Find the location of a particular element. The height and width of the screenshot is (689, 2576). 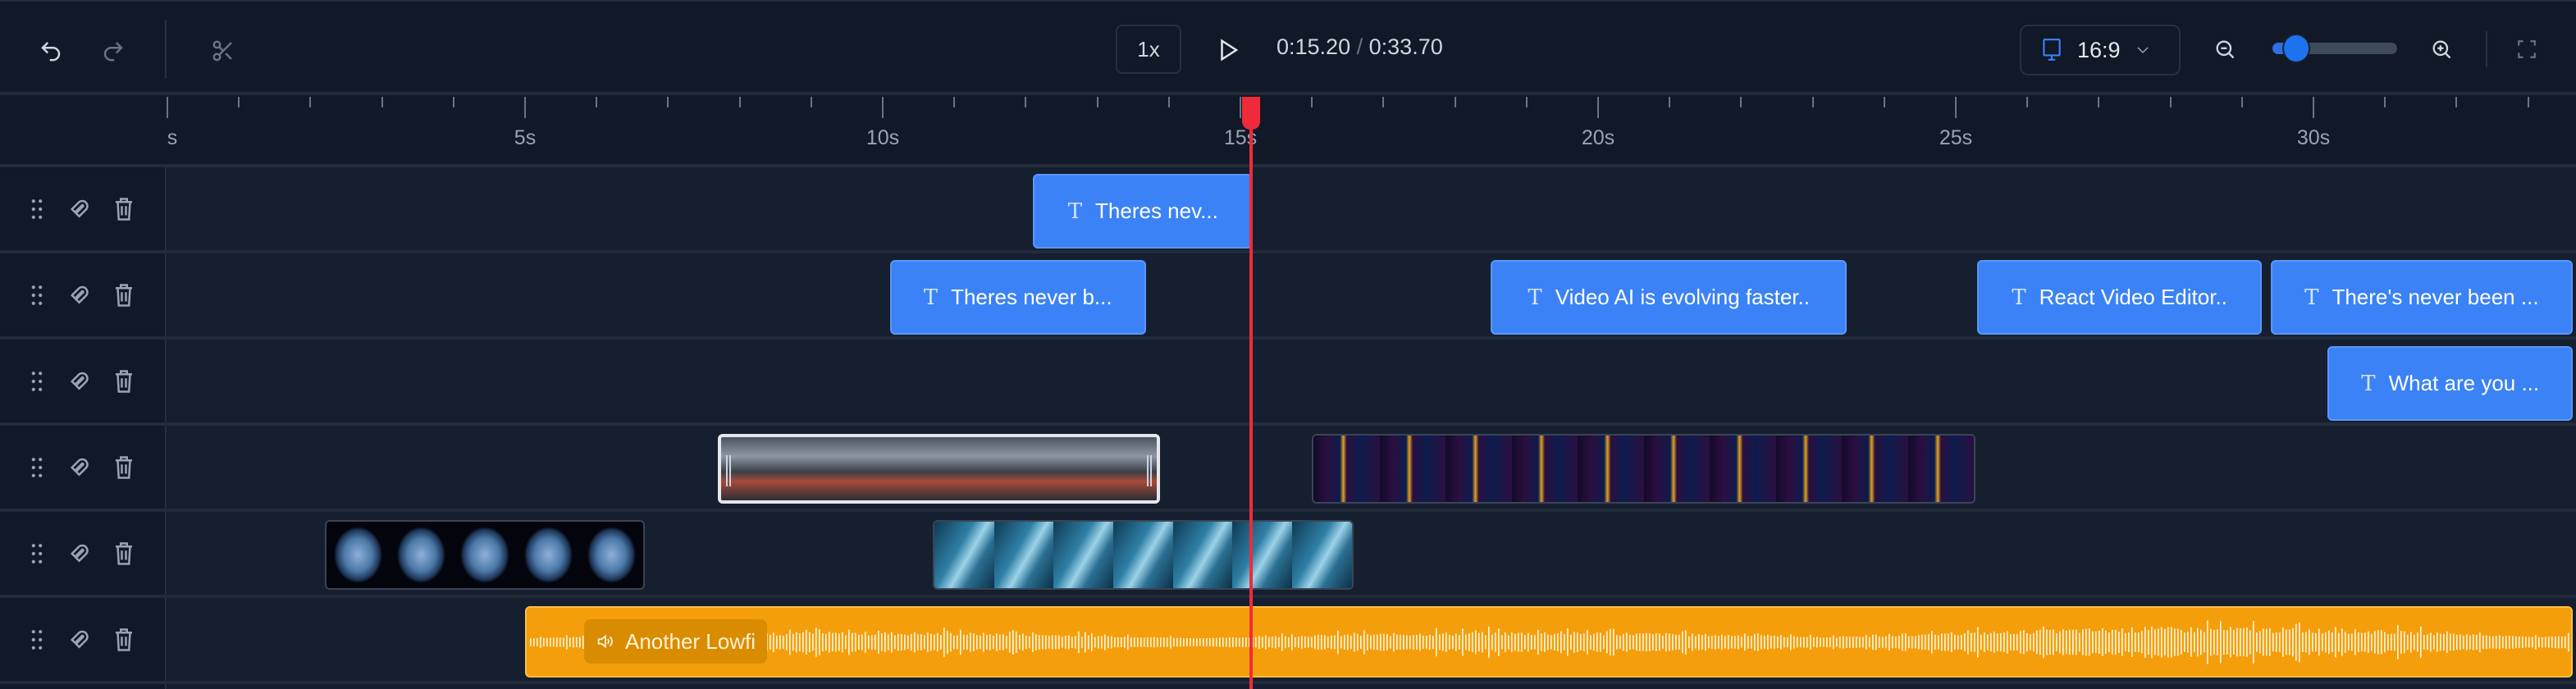

undo-button is located at coordinates (51, 51).